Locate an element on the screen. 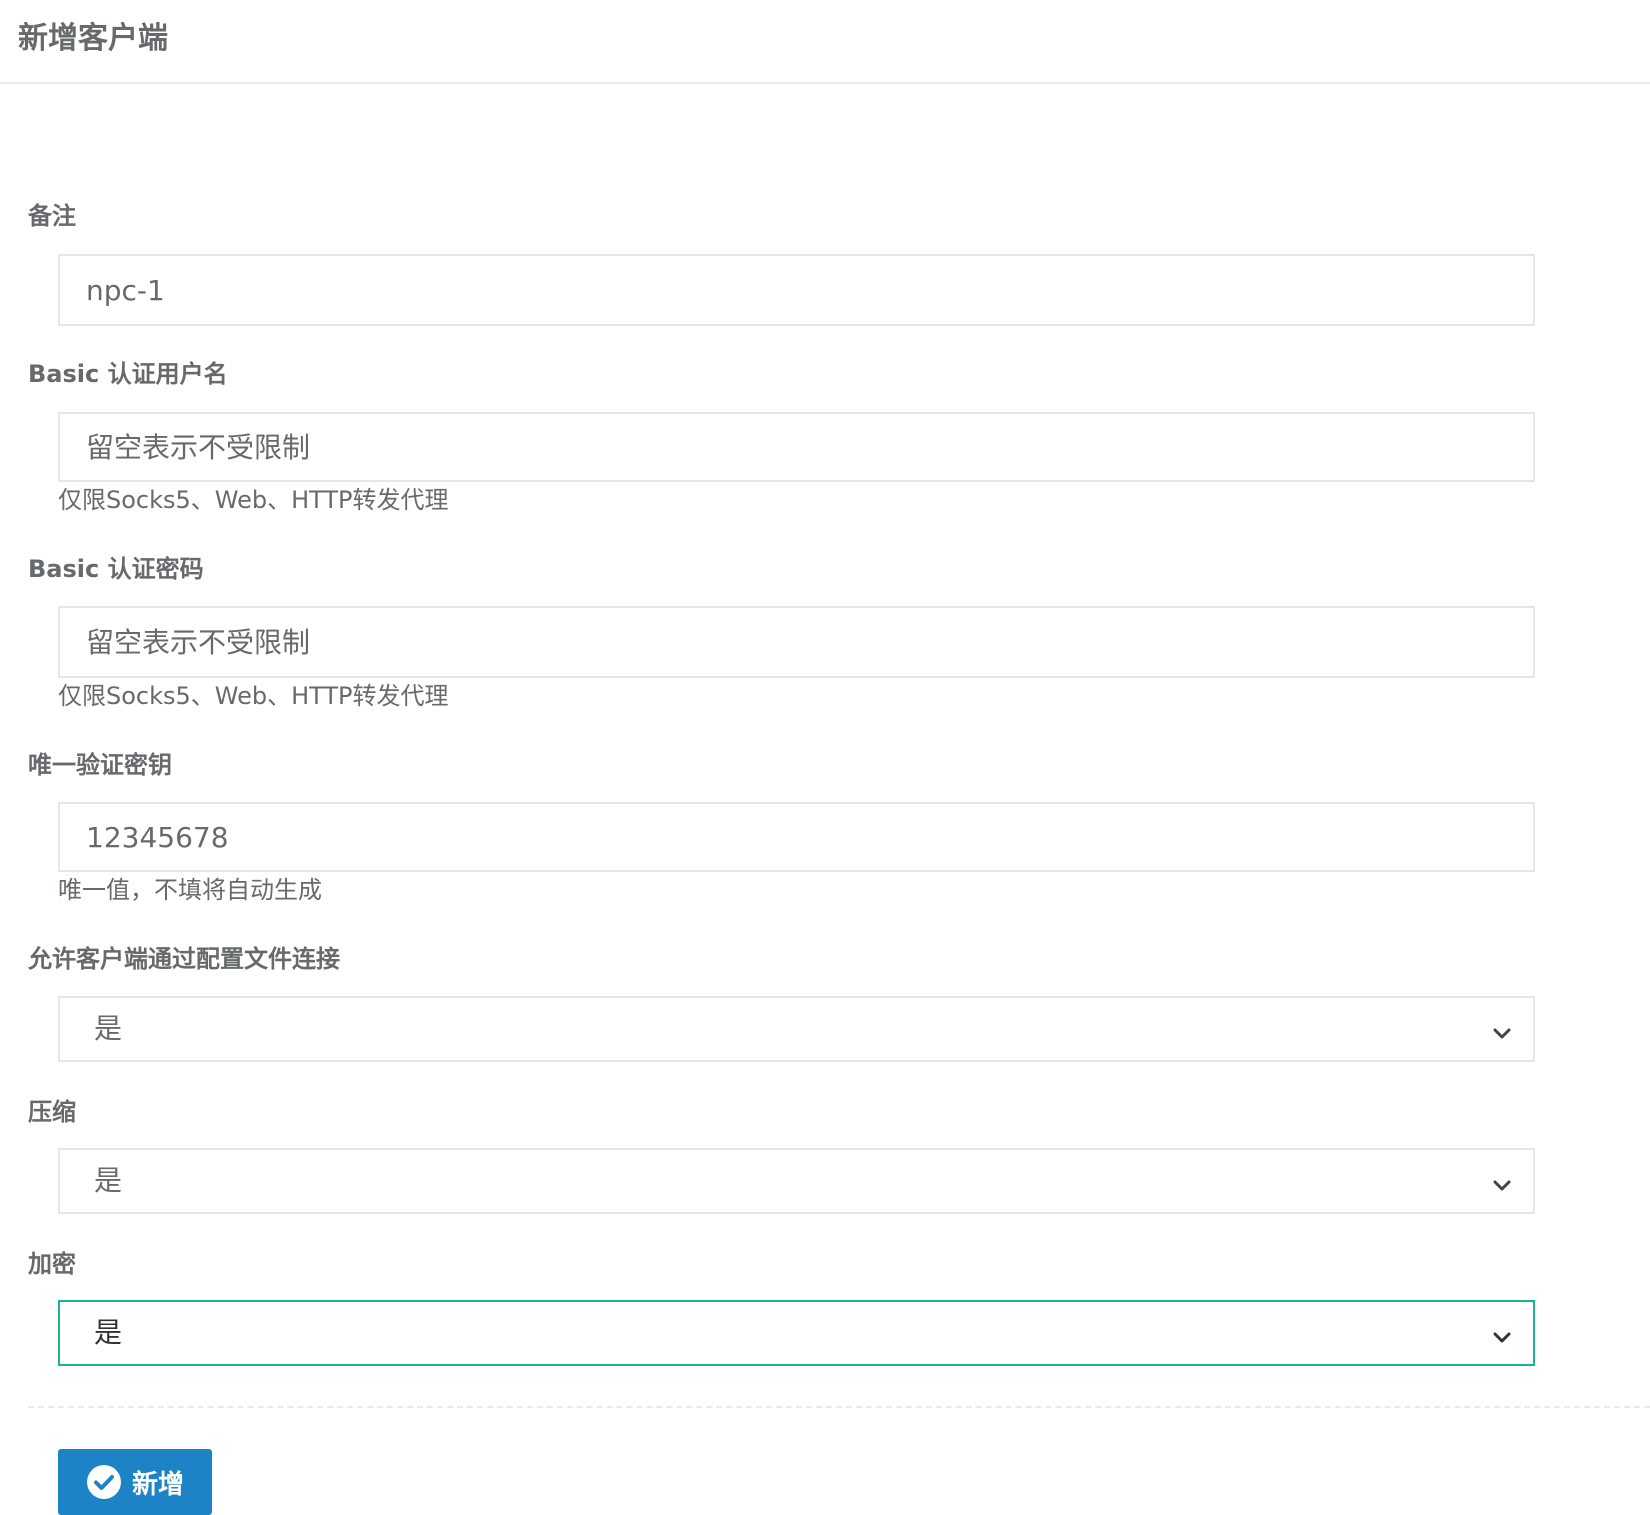 Image resolution: width=1650 pixels, height=1515 pixels. crypt-value: 是 is located at coordinates (108, 1332).